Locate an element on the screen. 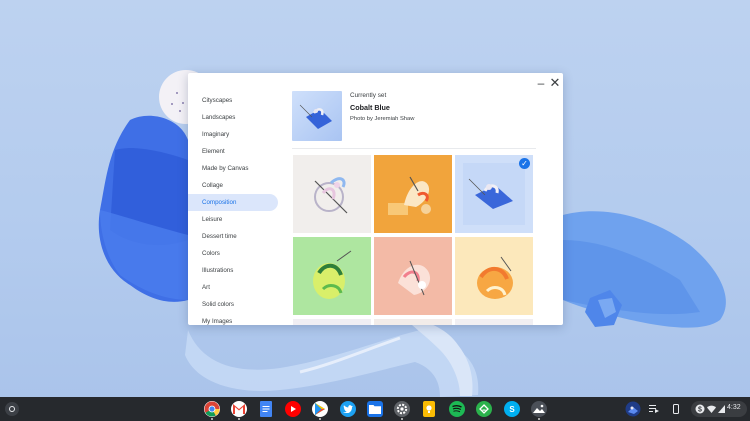  settings-icon is located at coordinates (402, 409).